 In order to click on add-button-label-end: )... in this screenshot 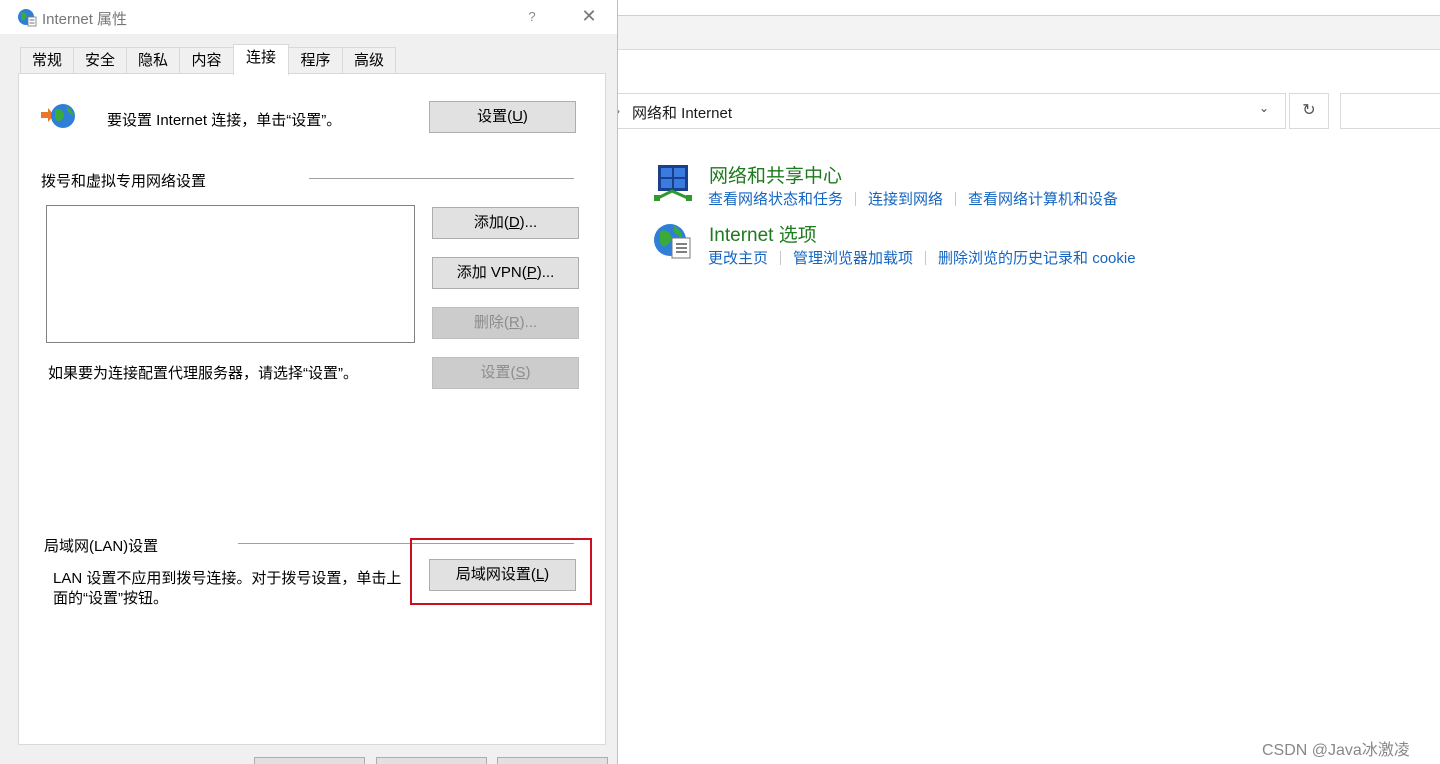, I will do `click(528, 222)`.